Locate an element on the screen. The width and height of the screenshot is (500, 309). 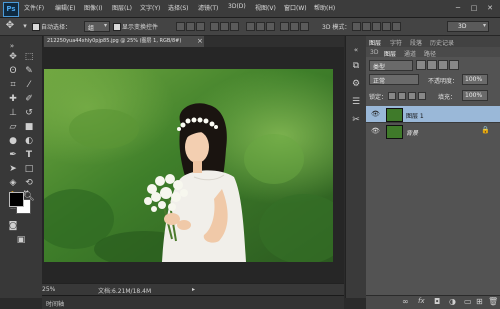
menu-layer: 图层(L) is located at coordinates (122, 7).